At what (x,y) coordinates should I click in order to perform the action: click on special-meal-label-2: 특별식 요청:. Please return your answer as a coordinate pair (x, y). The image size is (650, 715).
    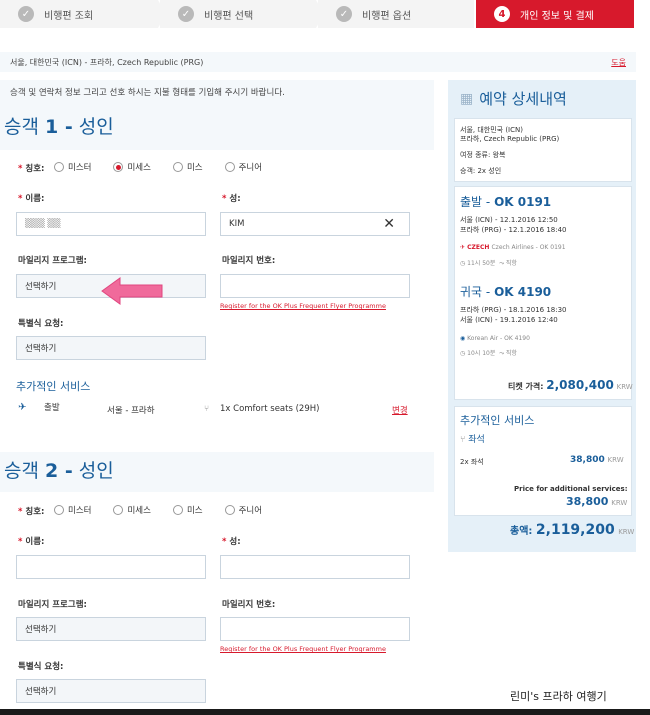
    Looking at the image, I should click on (41, 667).